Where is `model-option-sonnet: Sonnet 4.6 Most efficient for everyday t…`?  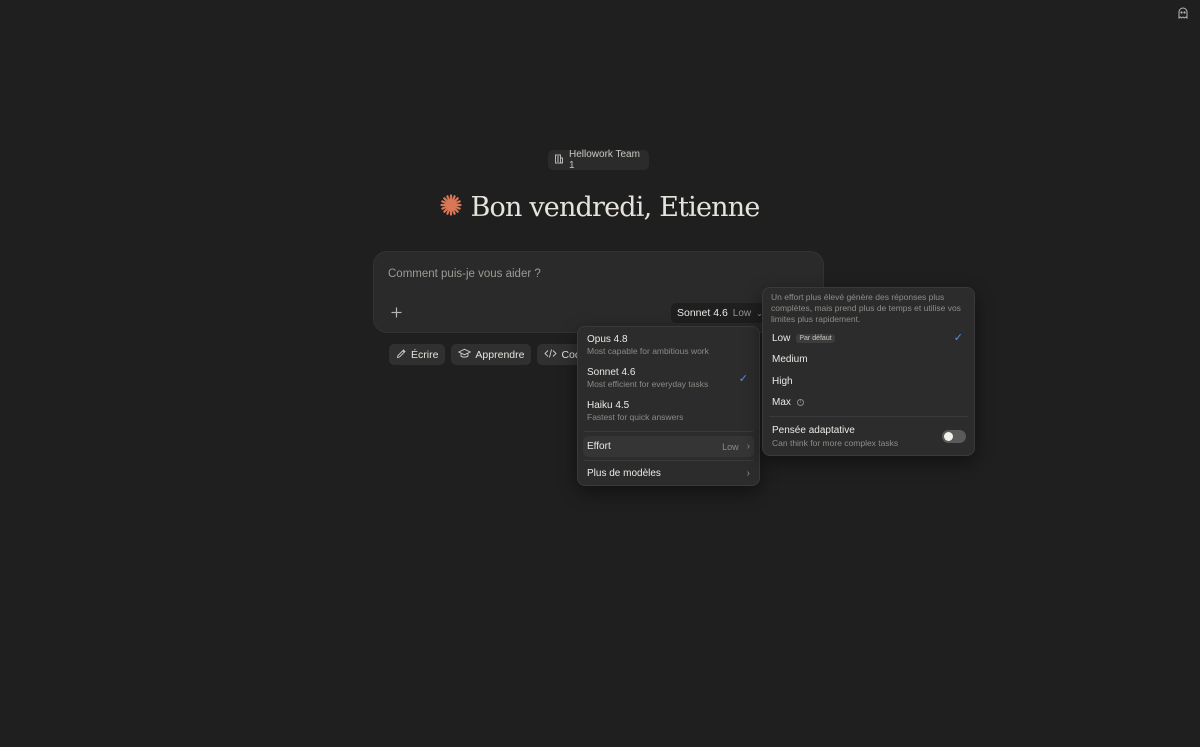 model-option-sonnet: Sonnet 4.6 Most efficient for everyday t… is located at coordinates (668, 378).